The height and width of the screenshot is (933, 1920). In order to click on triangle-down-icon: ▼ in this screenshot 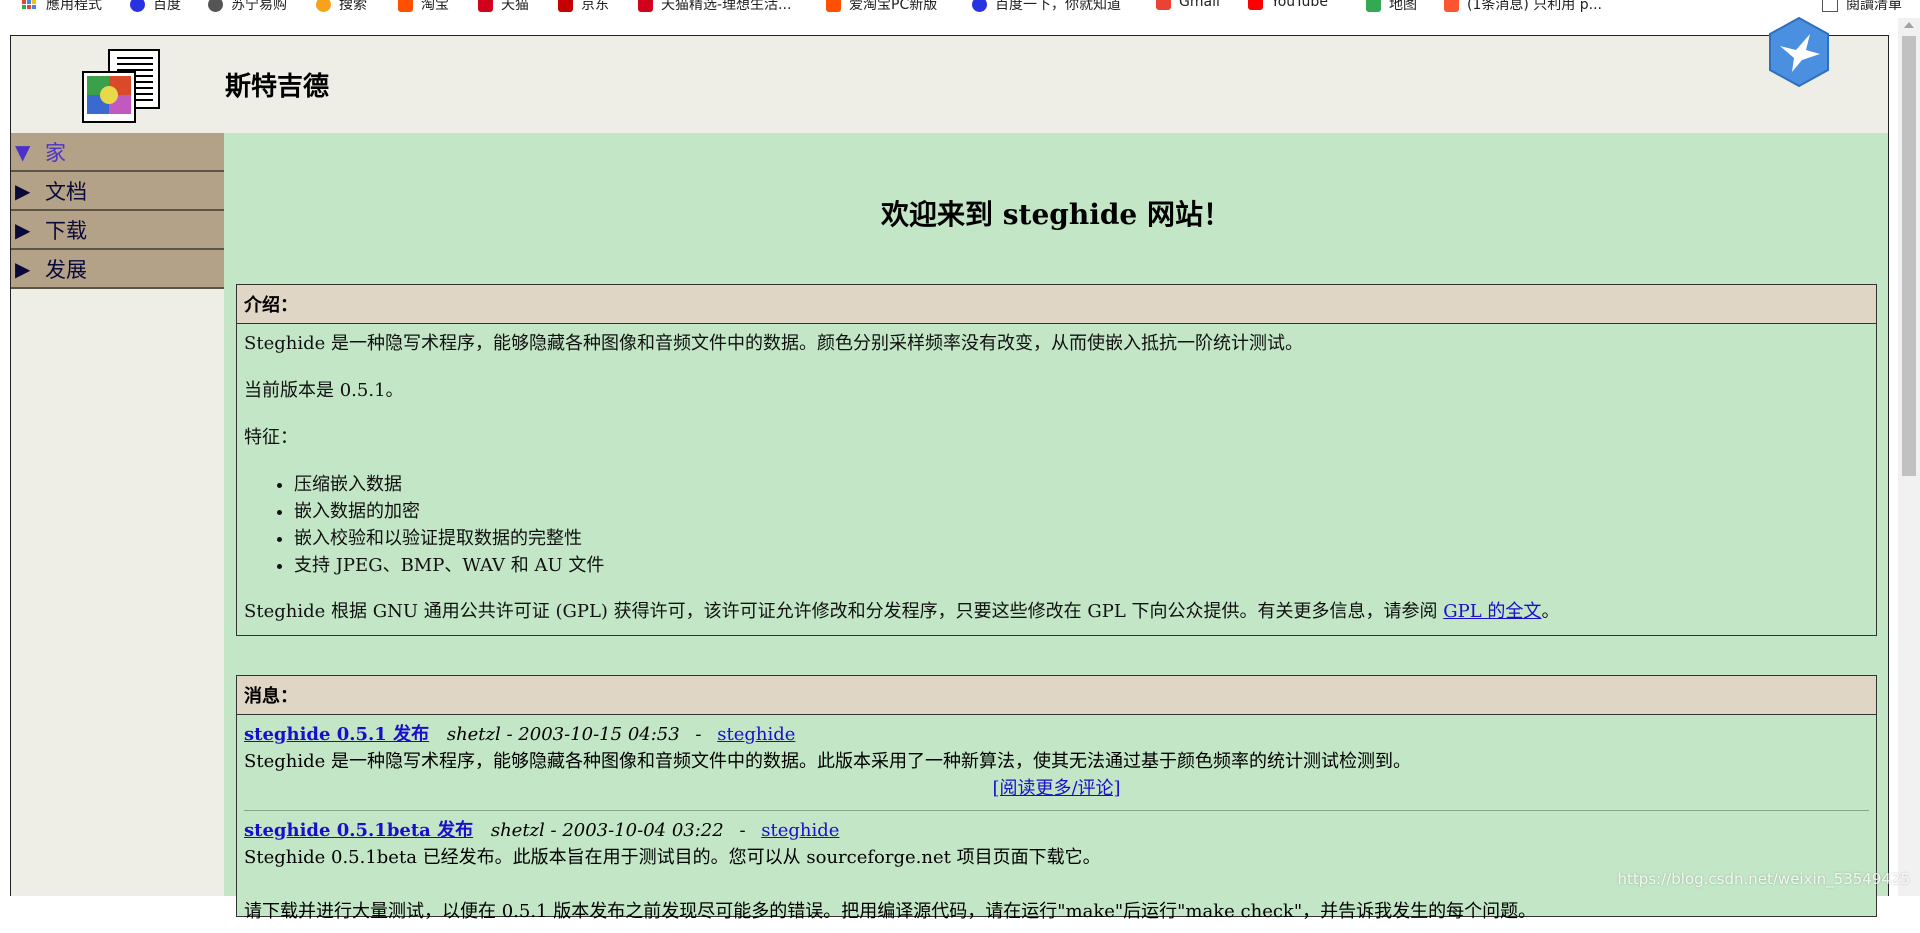, I will do `click(23, 151)`.